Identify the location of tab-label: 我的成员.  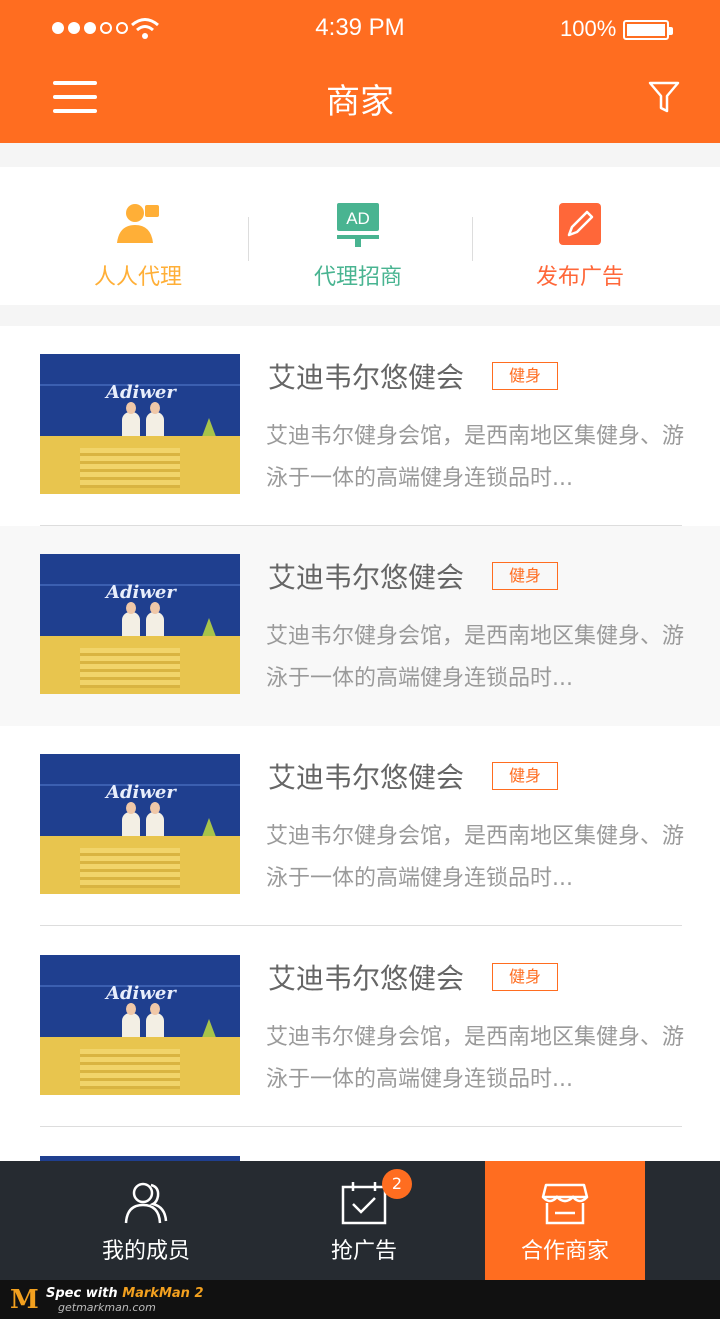
(145, 1251).